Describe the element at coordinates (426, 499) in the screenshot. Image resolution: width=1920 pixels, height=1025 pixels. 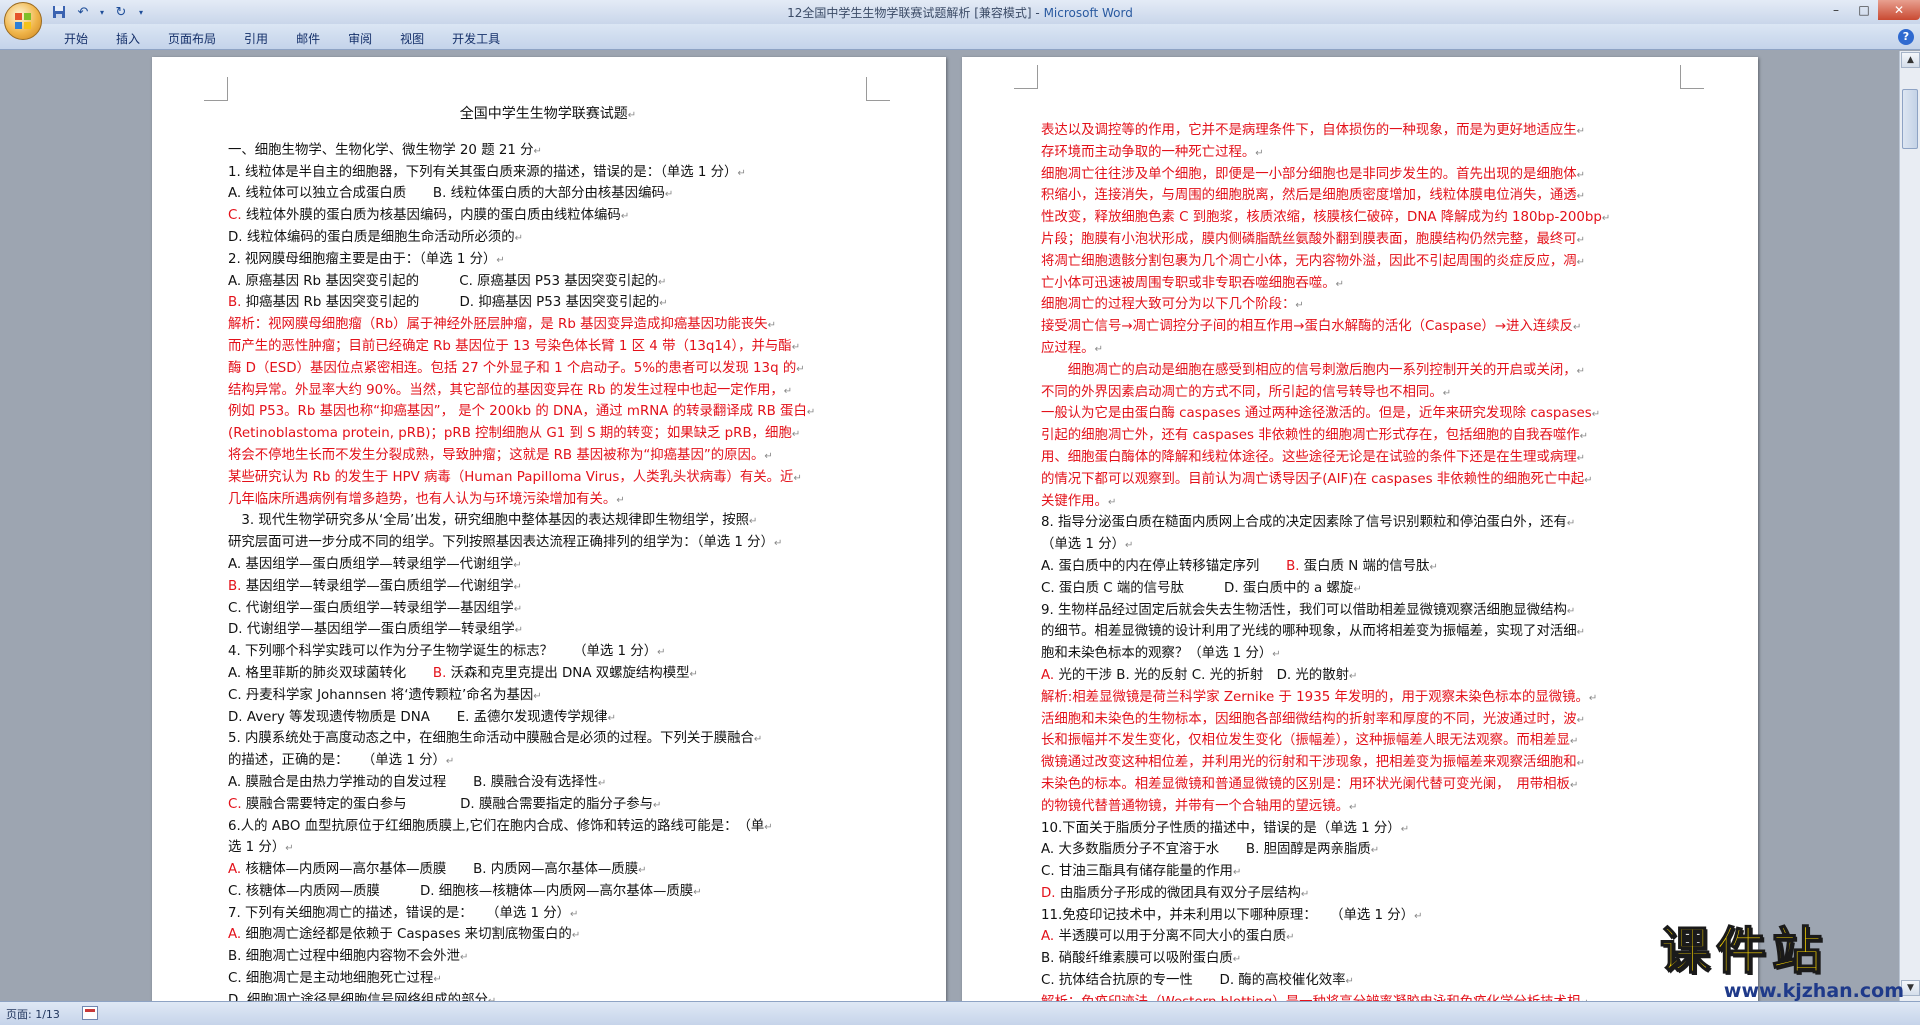
I see `document-line: 几年临床所遇病例有增多趋势，也有人认为与环境污染增加有关。↵` at that location.